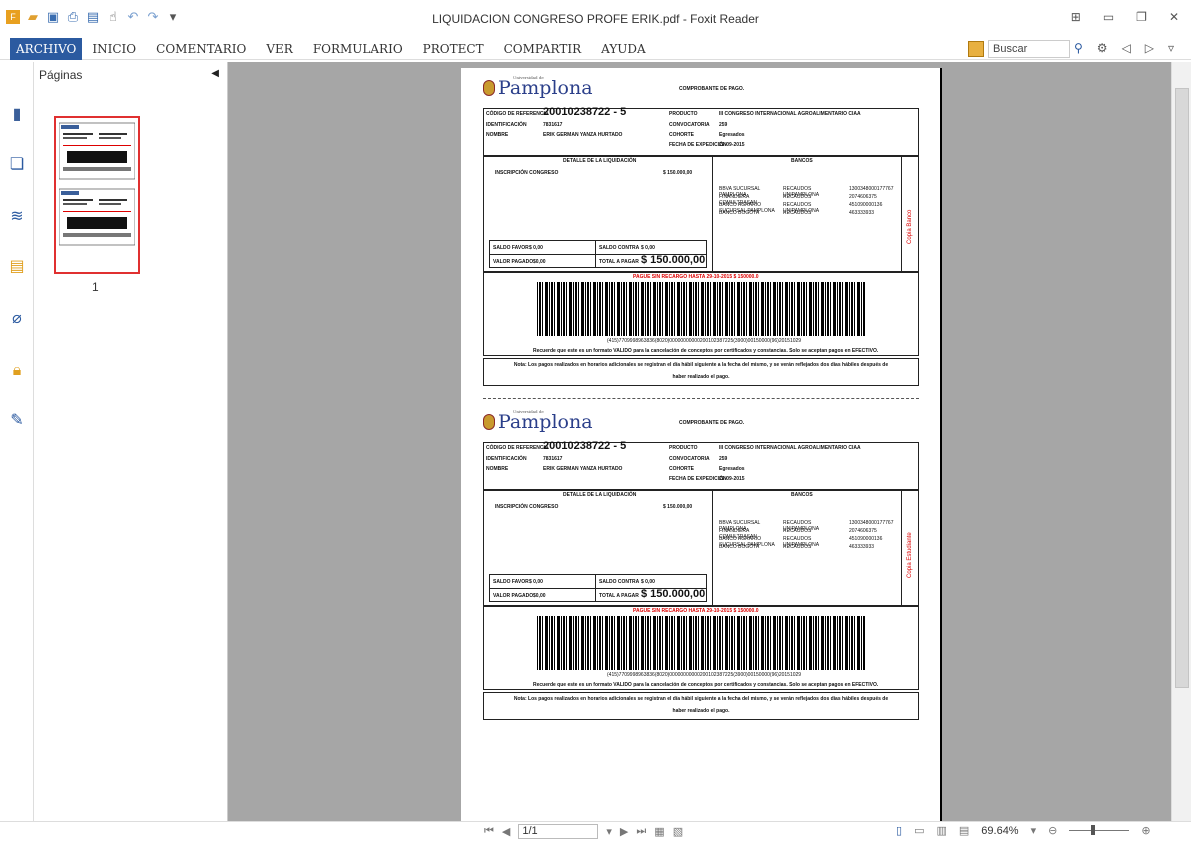  Describe the element at coordinates (17, 217) in the screenshot. I see `layers-icon: ≋` at that location.